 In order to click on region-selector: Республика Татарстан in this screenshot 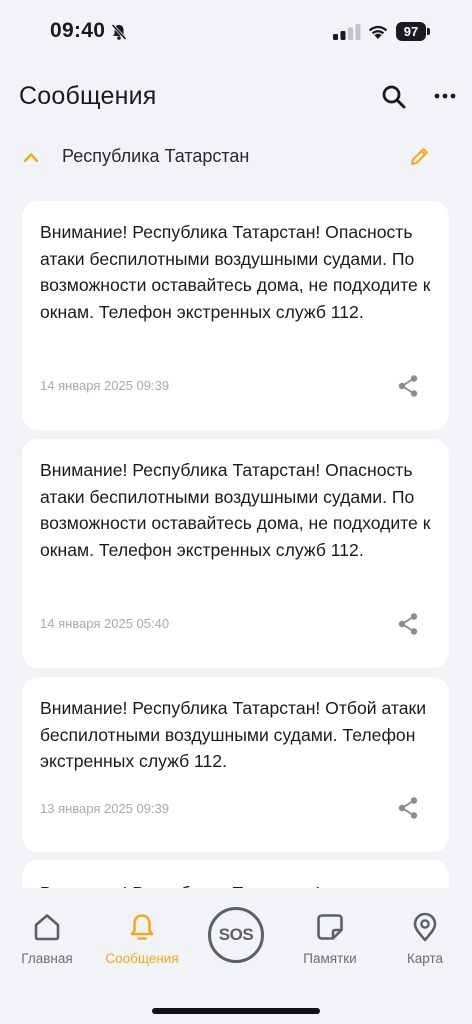, I will do `click(236, 158)`.